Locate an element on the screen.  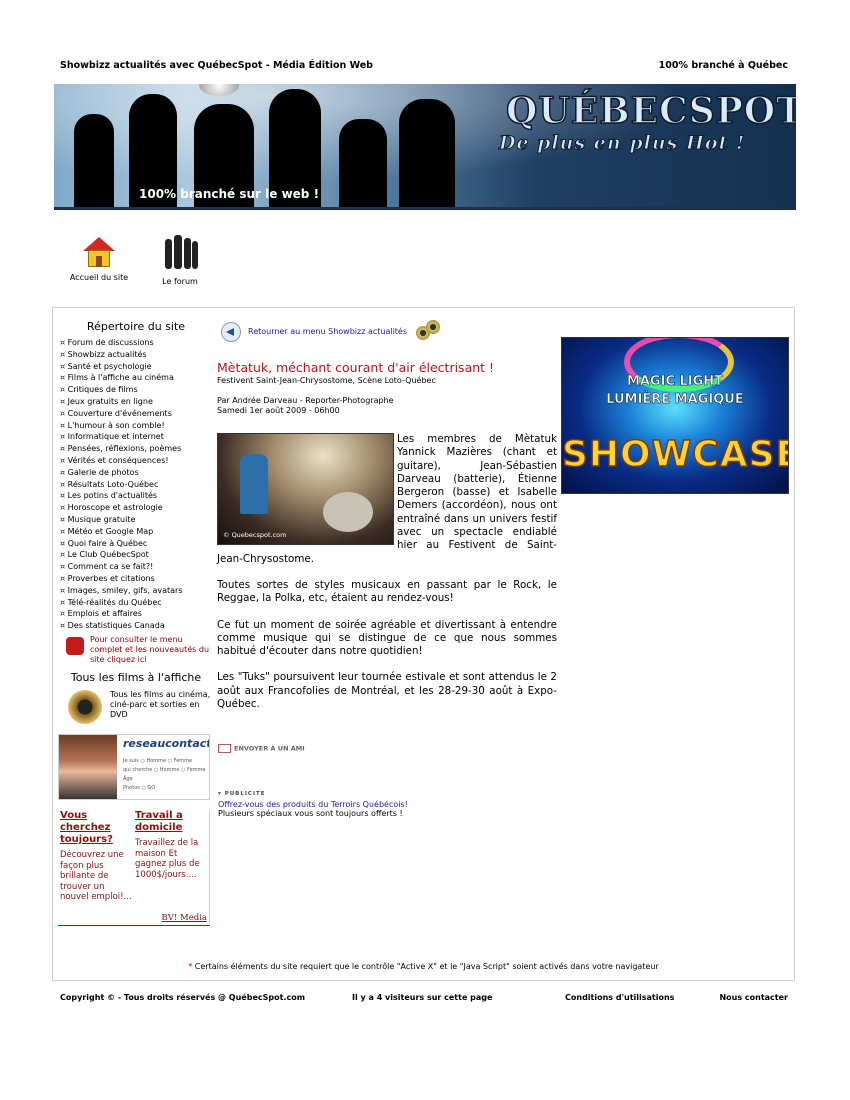
send-to-friend: ENVOYER À UN AMI is located at coordinates (261, 751).